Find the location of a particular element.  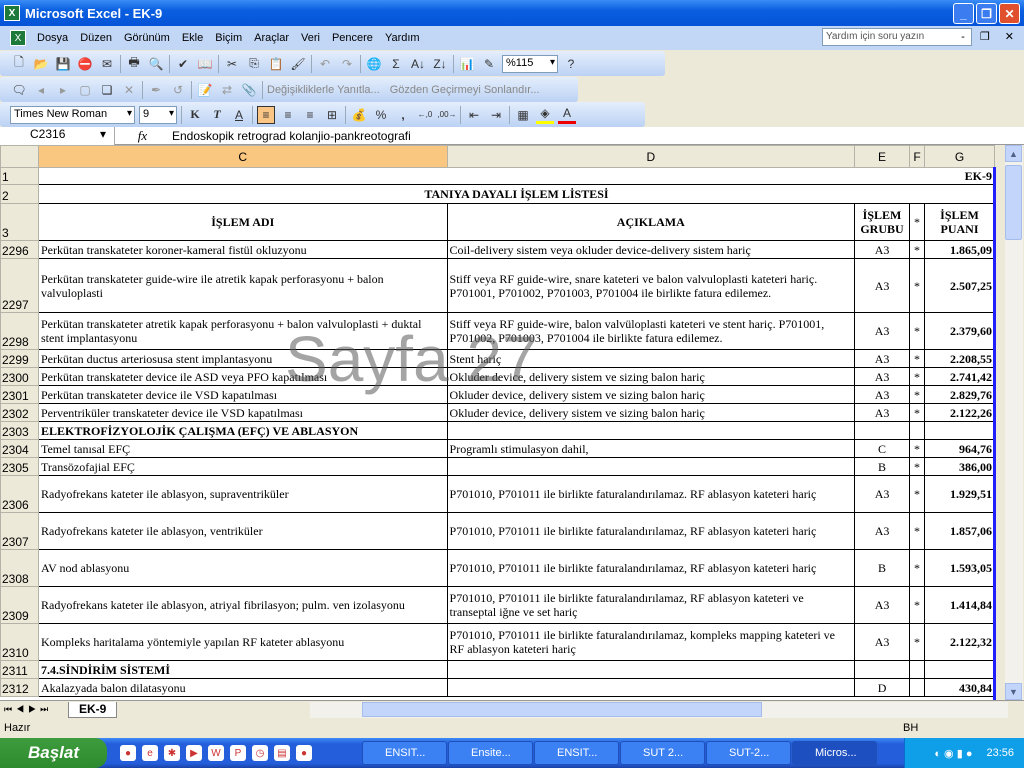

bold-button: K is located at coordinates (195, 115).